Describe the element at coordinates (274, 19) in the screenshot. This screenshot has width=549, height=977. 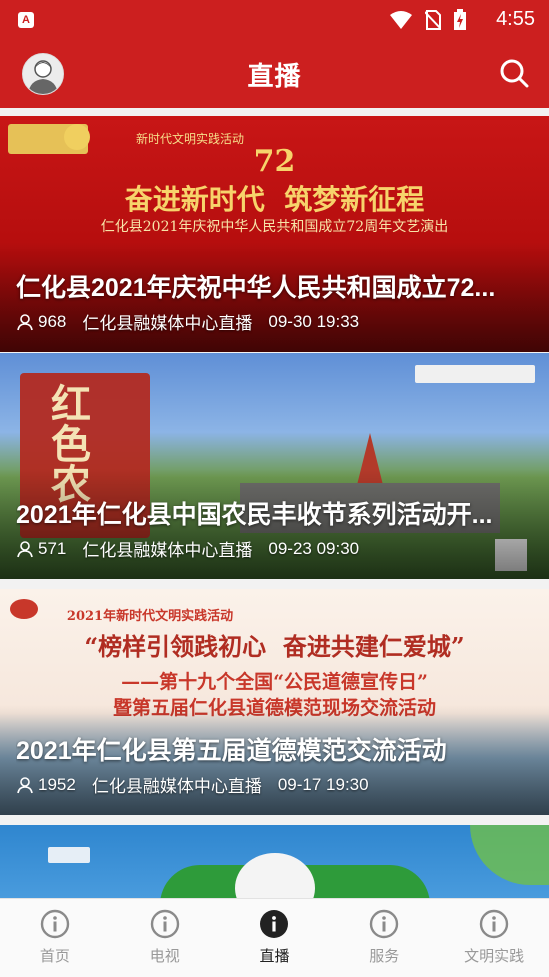
I see `status-bar: A 4:55` at that location.